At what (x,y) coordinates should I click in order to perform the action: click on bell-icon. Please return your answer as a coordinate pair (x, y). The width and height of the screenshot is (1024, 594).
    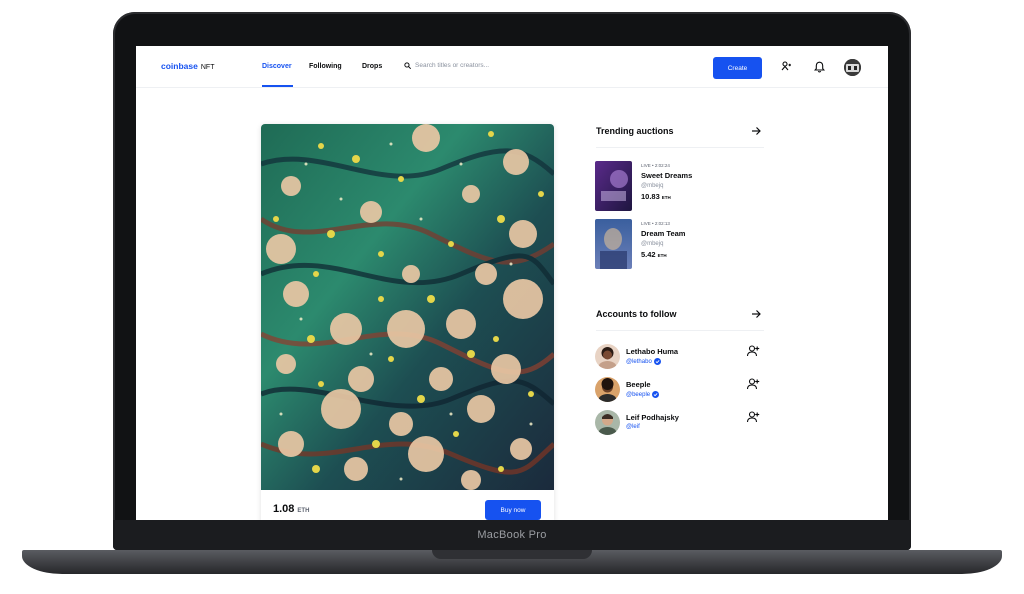
    Looking at the image, I should click on (819, 67).